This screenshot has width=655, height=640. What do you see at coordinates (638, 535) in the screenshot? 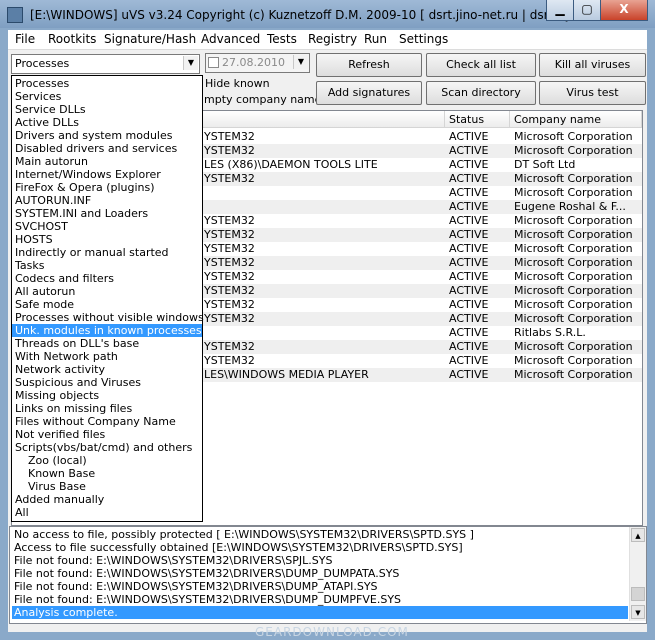
I see `scroll-up-icon: ▲` at bounding box center [638, 535].